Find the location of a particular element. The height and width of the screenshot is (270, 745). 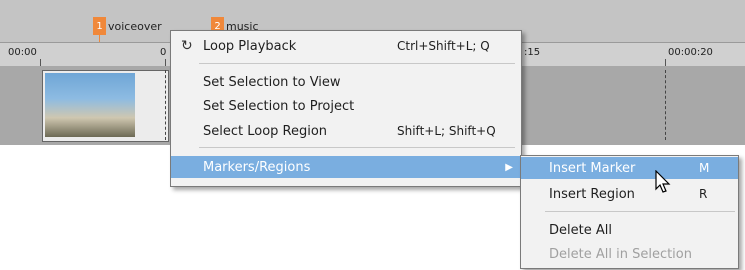

video-clip is located at coordinates (105, 106).